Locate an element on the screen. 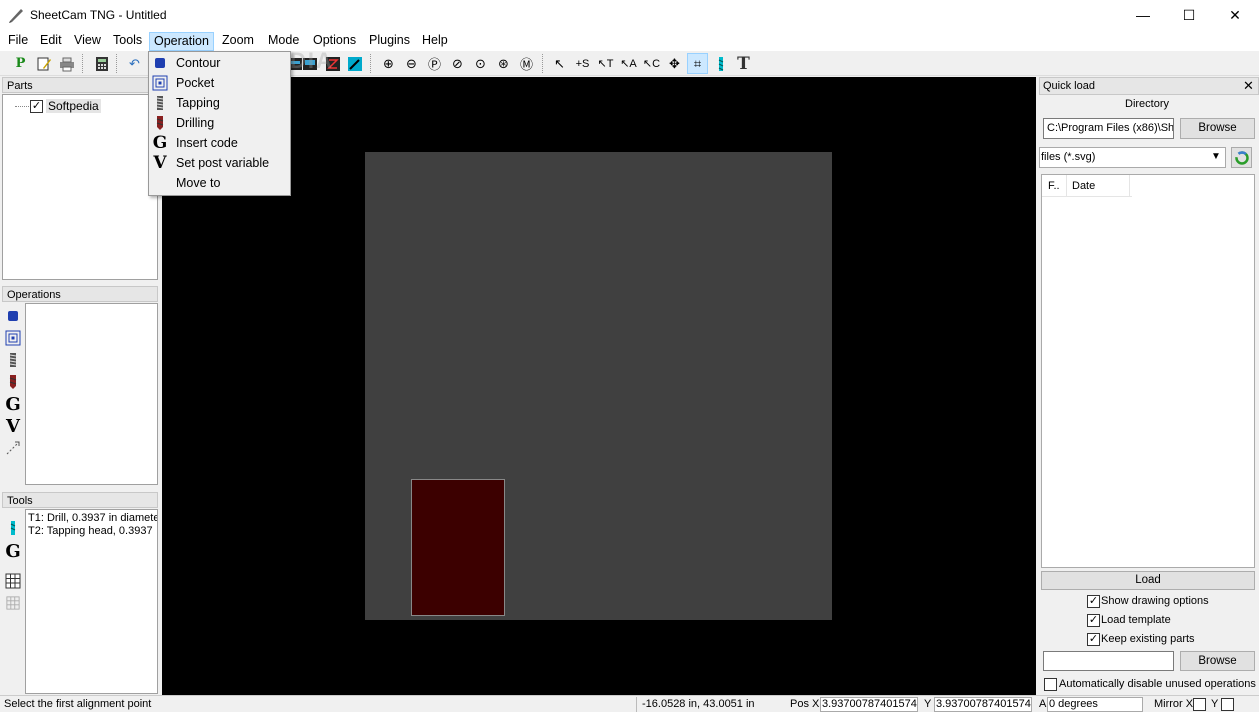  angle-field: 0 degrees is located at coordinates (1095, 704).